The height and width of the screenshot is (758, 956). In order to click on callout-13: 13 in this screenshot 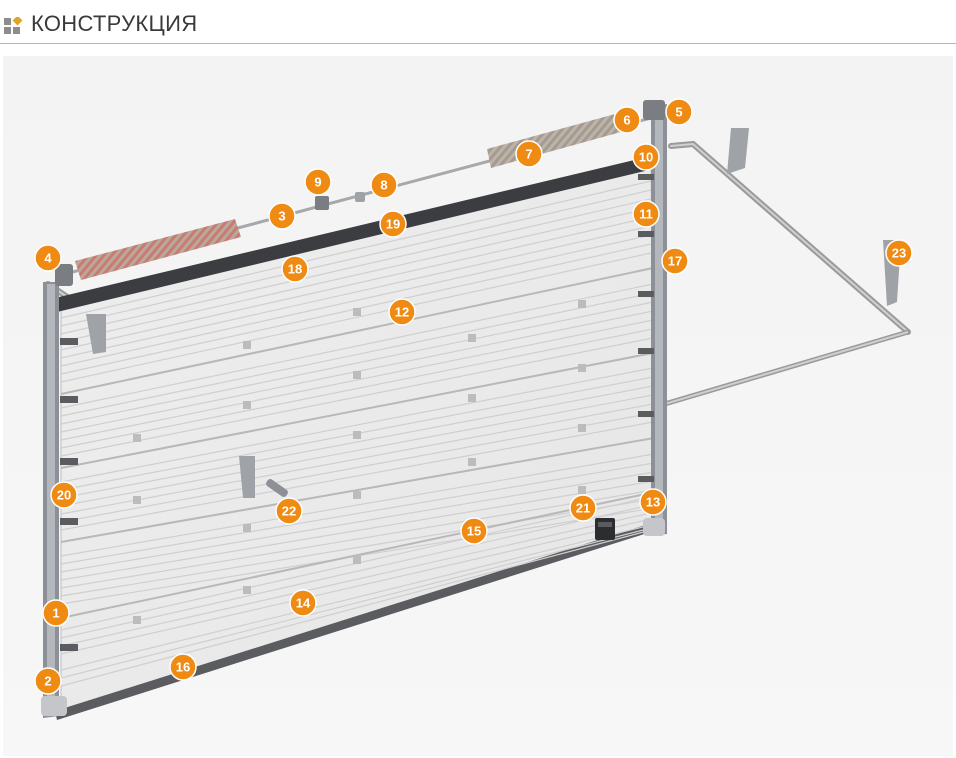, I will do `click(653, 502)`.